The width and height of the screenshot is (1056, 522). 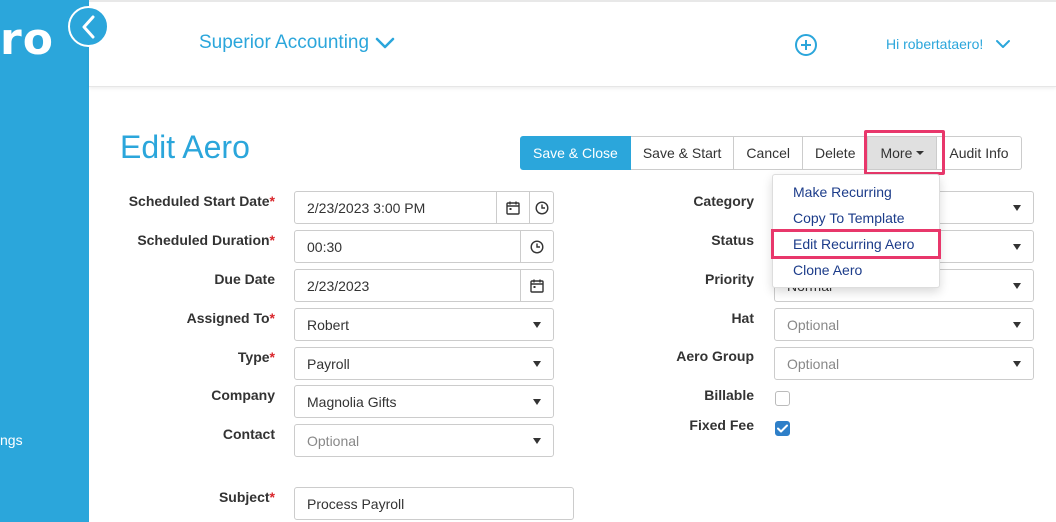 I want to click on hat-placeholder: Optional, so click(x=813, y=324).